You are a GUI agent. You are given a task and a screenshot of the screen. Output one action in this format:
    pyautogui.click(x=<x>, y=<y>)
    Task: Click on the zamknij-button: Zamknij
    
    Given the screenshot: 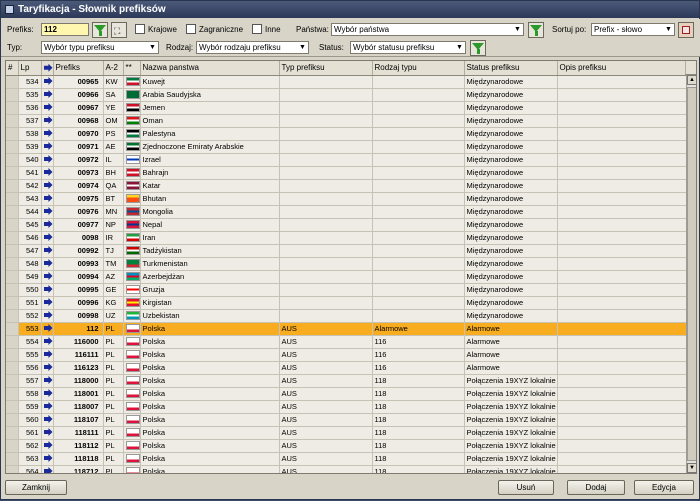 What is the action you would take?
    pyautogui.click(x=36, y=487)
    